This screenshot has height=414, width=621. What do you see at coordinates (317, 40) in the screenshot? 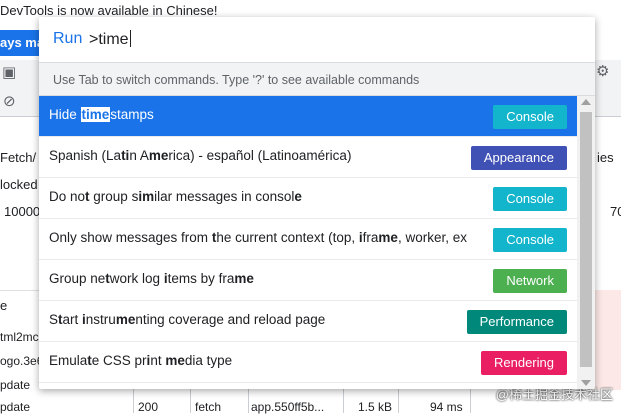
I see `command-input-row: Run >time` at bounding box center [317, 40].